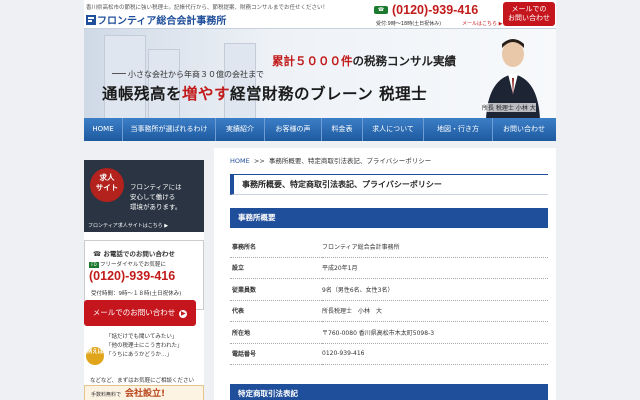  I want to click on nav-testimonials: お客様の声, so click(293, 129).